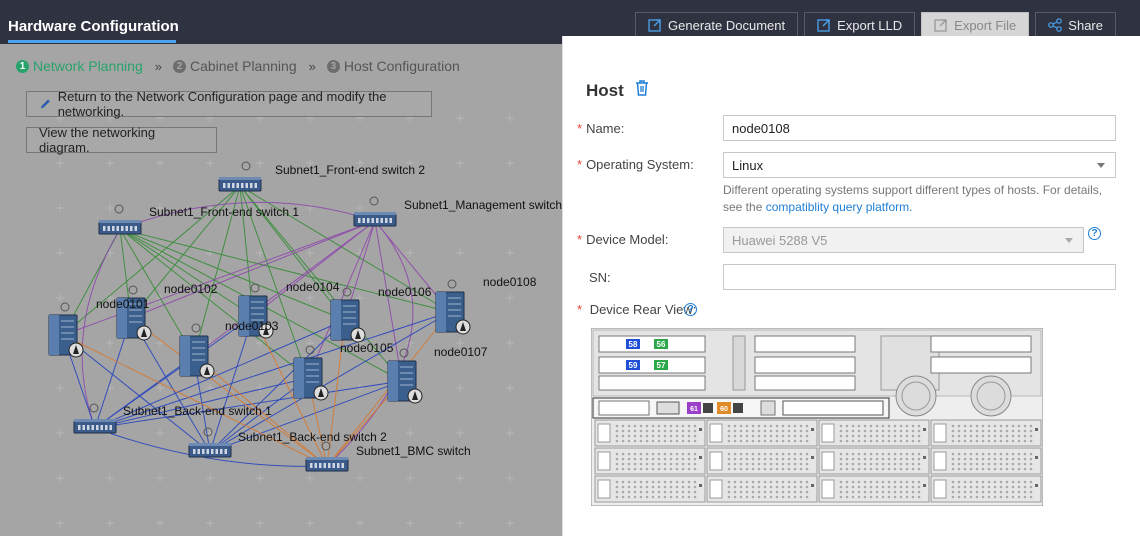  What do you see at coordinates (724, 409) in the screenshot?
I see `port-60: 60` at bounding box center [724, 409].